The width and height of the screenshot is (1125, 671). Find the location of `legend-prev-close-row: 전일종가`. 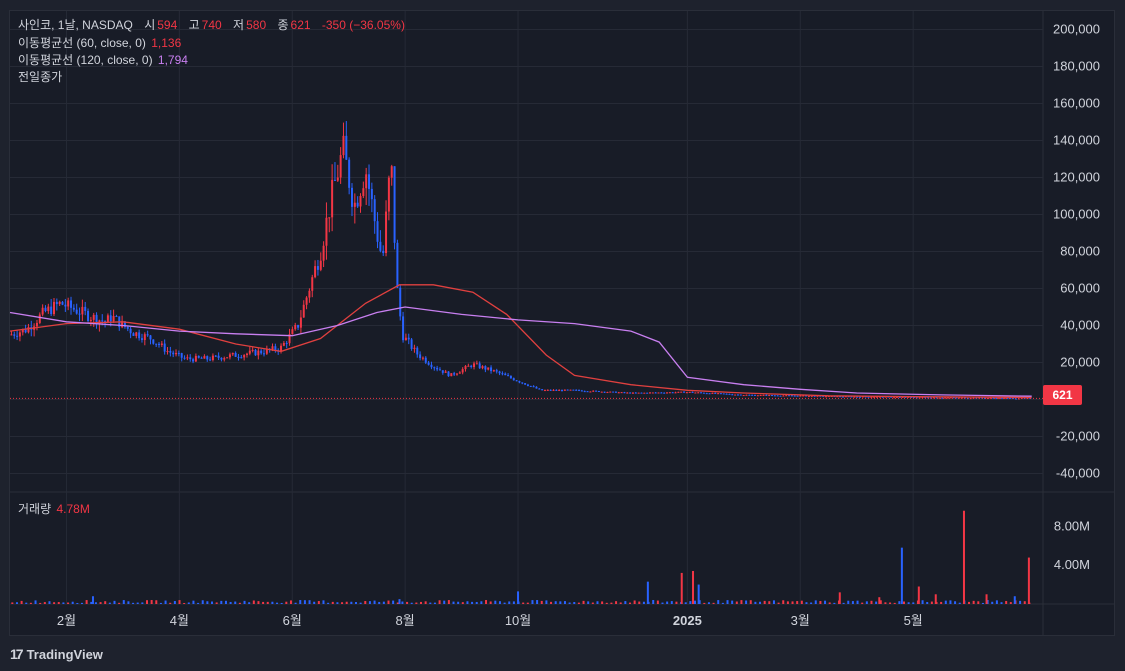

legend-prev-close-row: 전일종가 is located at coordinates (41, 77).